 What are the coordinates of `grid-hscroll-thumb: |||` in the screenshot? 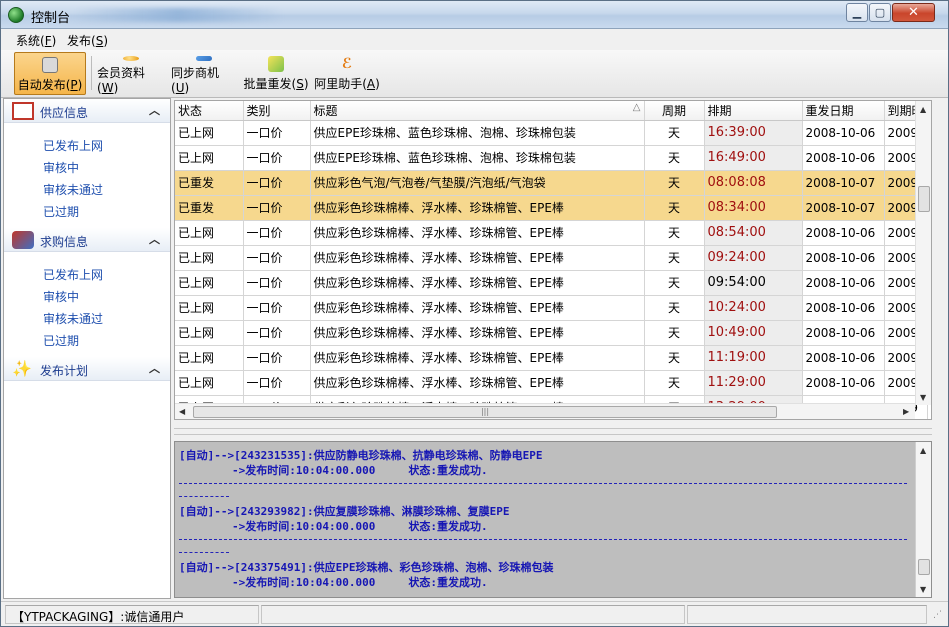 It's located at (485, 412).